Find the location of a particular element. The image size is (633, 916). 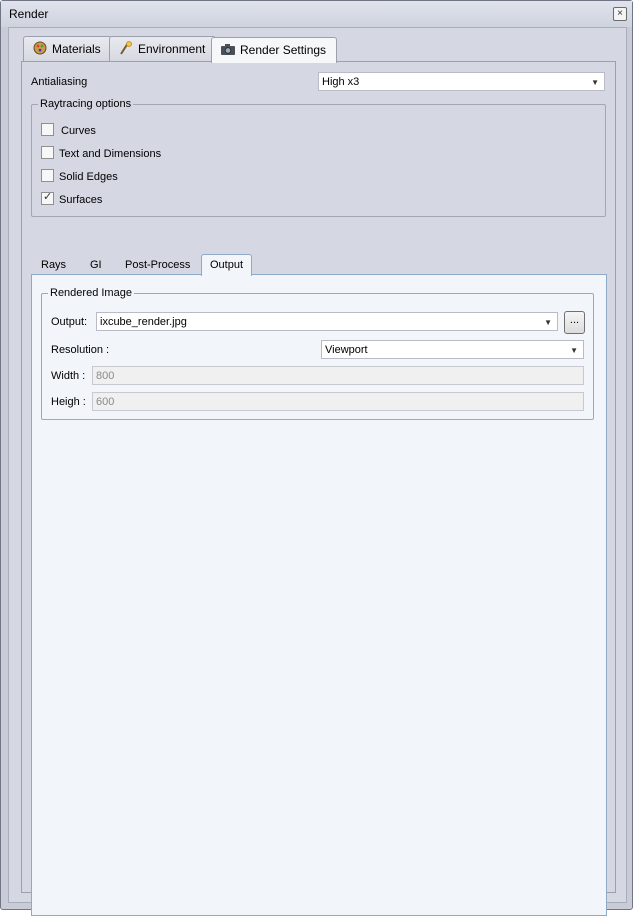

height-label: Heigh : is located at coordinates (68, 402).